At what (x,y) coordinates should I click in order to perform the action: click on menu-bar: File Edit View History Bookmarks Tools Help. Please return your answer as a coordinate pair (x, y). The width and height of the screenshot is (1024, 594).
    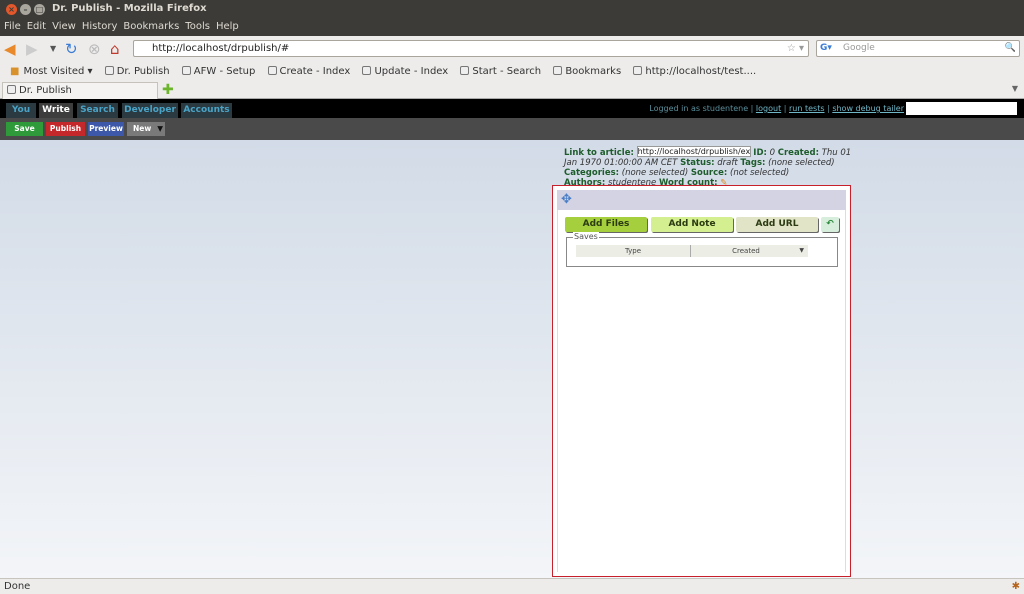
    Looking at the image, I should click on (512, 27).